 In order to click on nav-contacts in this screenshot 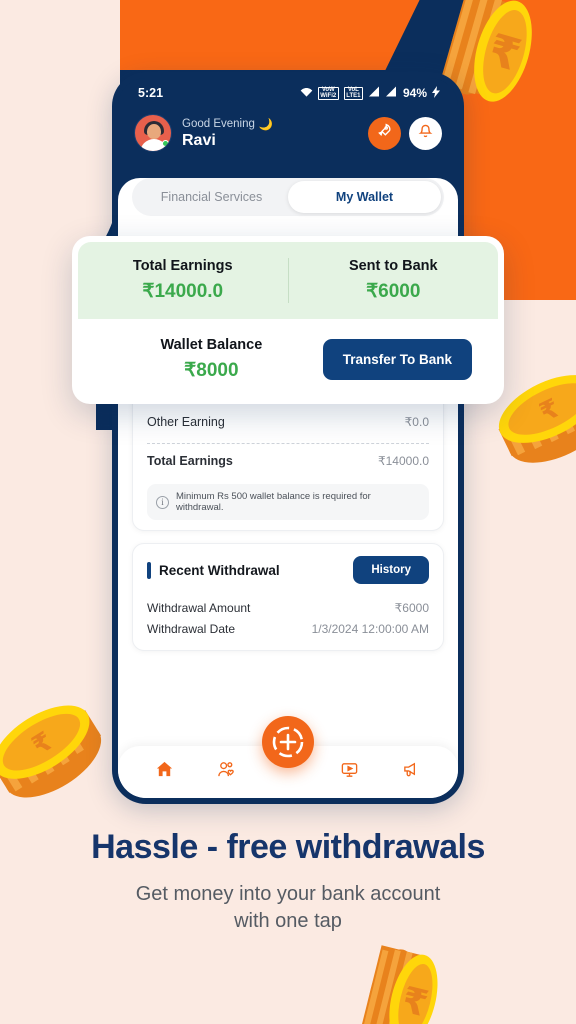, I will do `click(226, 772)`.